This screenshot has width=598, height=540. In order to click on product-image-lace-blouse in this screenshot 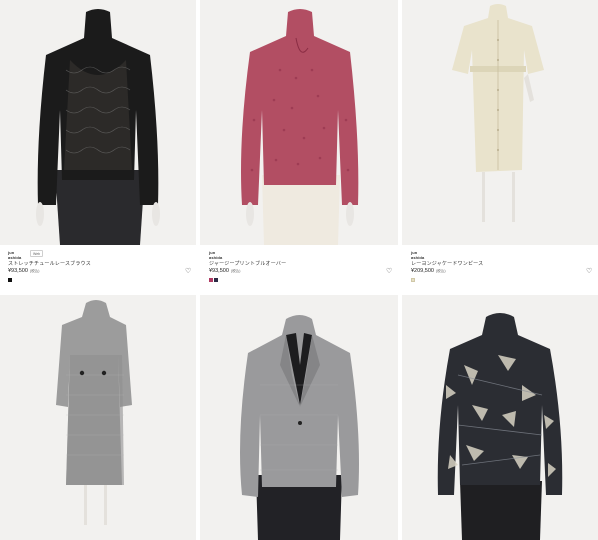, I will do `click(98, 122)`.